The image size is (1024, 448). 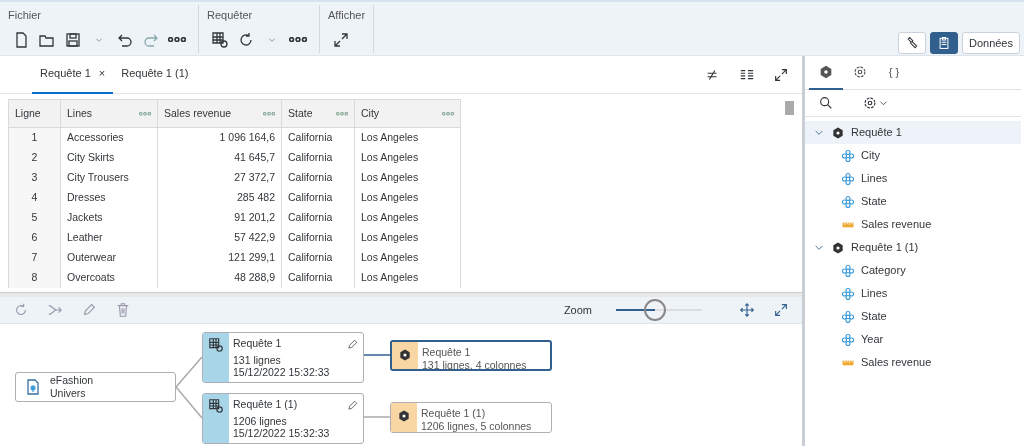 What do you see at coordinates (34, 157) in the screenshot?
I see `row-number: 2` at bounding box center [34, 157].